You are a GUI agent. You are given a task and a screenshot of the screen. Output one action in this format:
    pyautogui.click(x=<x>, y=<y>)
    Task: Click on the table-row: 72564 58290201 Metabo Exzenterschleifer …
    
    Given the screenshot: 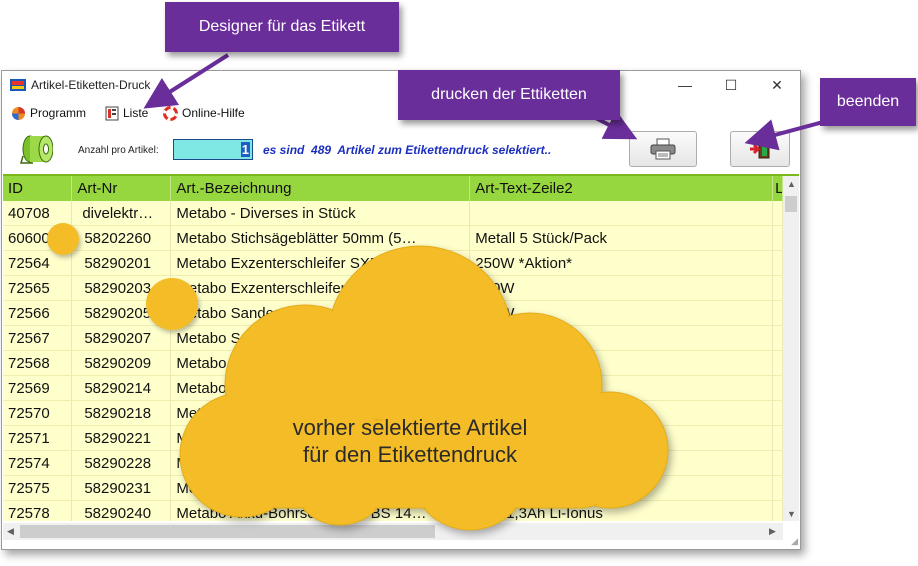 What is the action you would take?
    pyautogui.click(x=393, y=263)
    